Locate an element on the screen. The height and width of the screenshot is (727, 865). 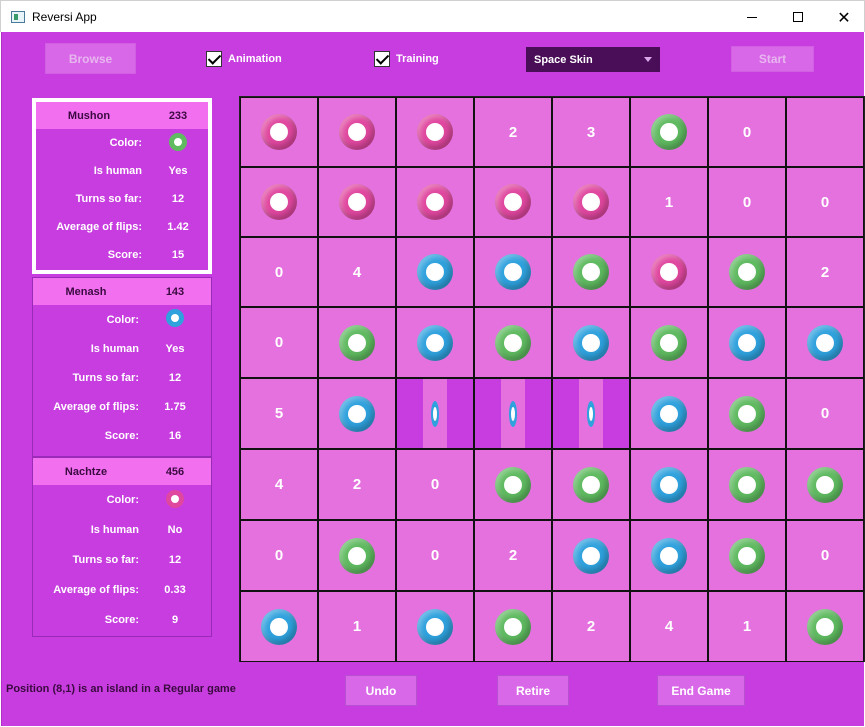
board-cell-r8-c4 is located at coordinates (513, 626).